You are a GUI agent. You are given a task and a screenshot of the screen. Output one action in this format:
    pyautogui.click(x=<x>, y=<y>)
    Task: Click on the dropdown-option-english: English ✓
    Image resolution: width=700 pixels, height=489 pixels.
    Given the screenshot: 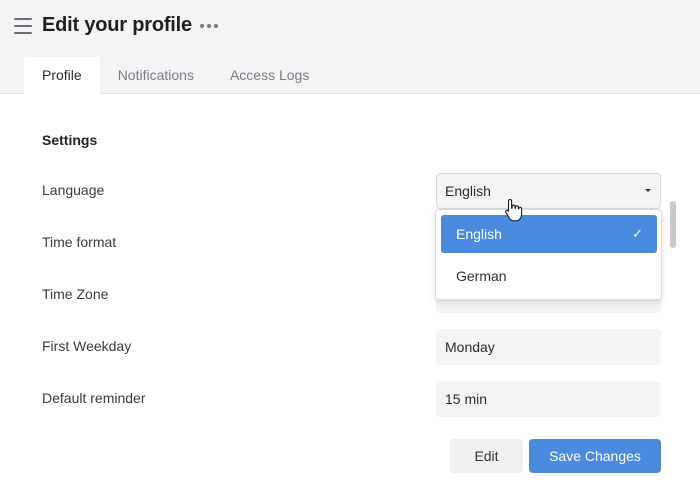 What is the action you would take?
    pyautogui.click(x=549, y=234)
    